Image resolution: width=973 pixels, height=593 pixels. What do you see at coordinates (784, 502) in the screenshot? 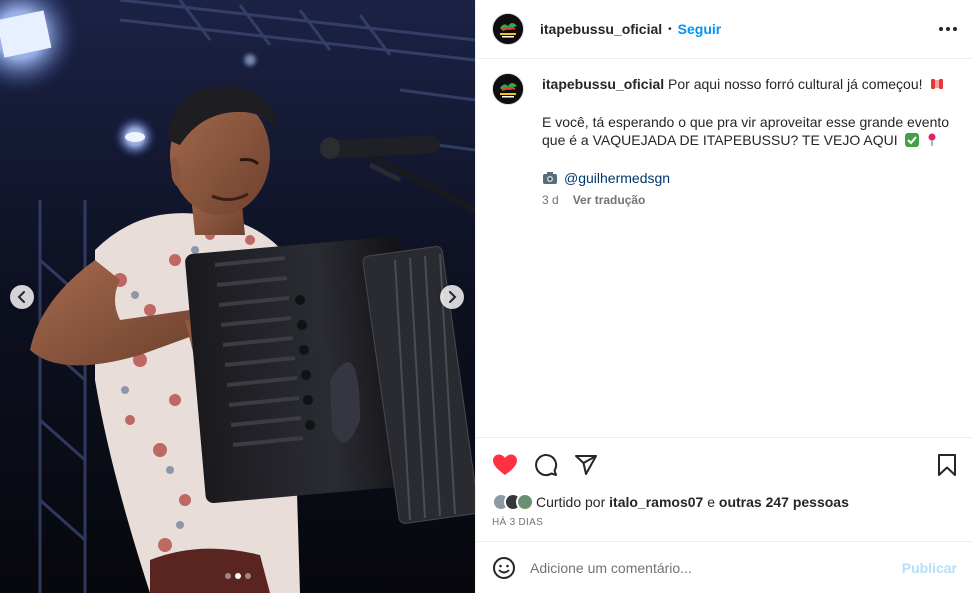
I see `liked-by-others-link: outras 247 pessoas` at bounding box center [784, 502].